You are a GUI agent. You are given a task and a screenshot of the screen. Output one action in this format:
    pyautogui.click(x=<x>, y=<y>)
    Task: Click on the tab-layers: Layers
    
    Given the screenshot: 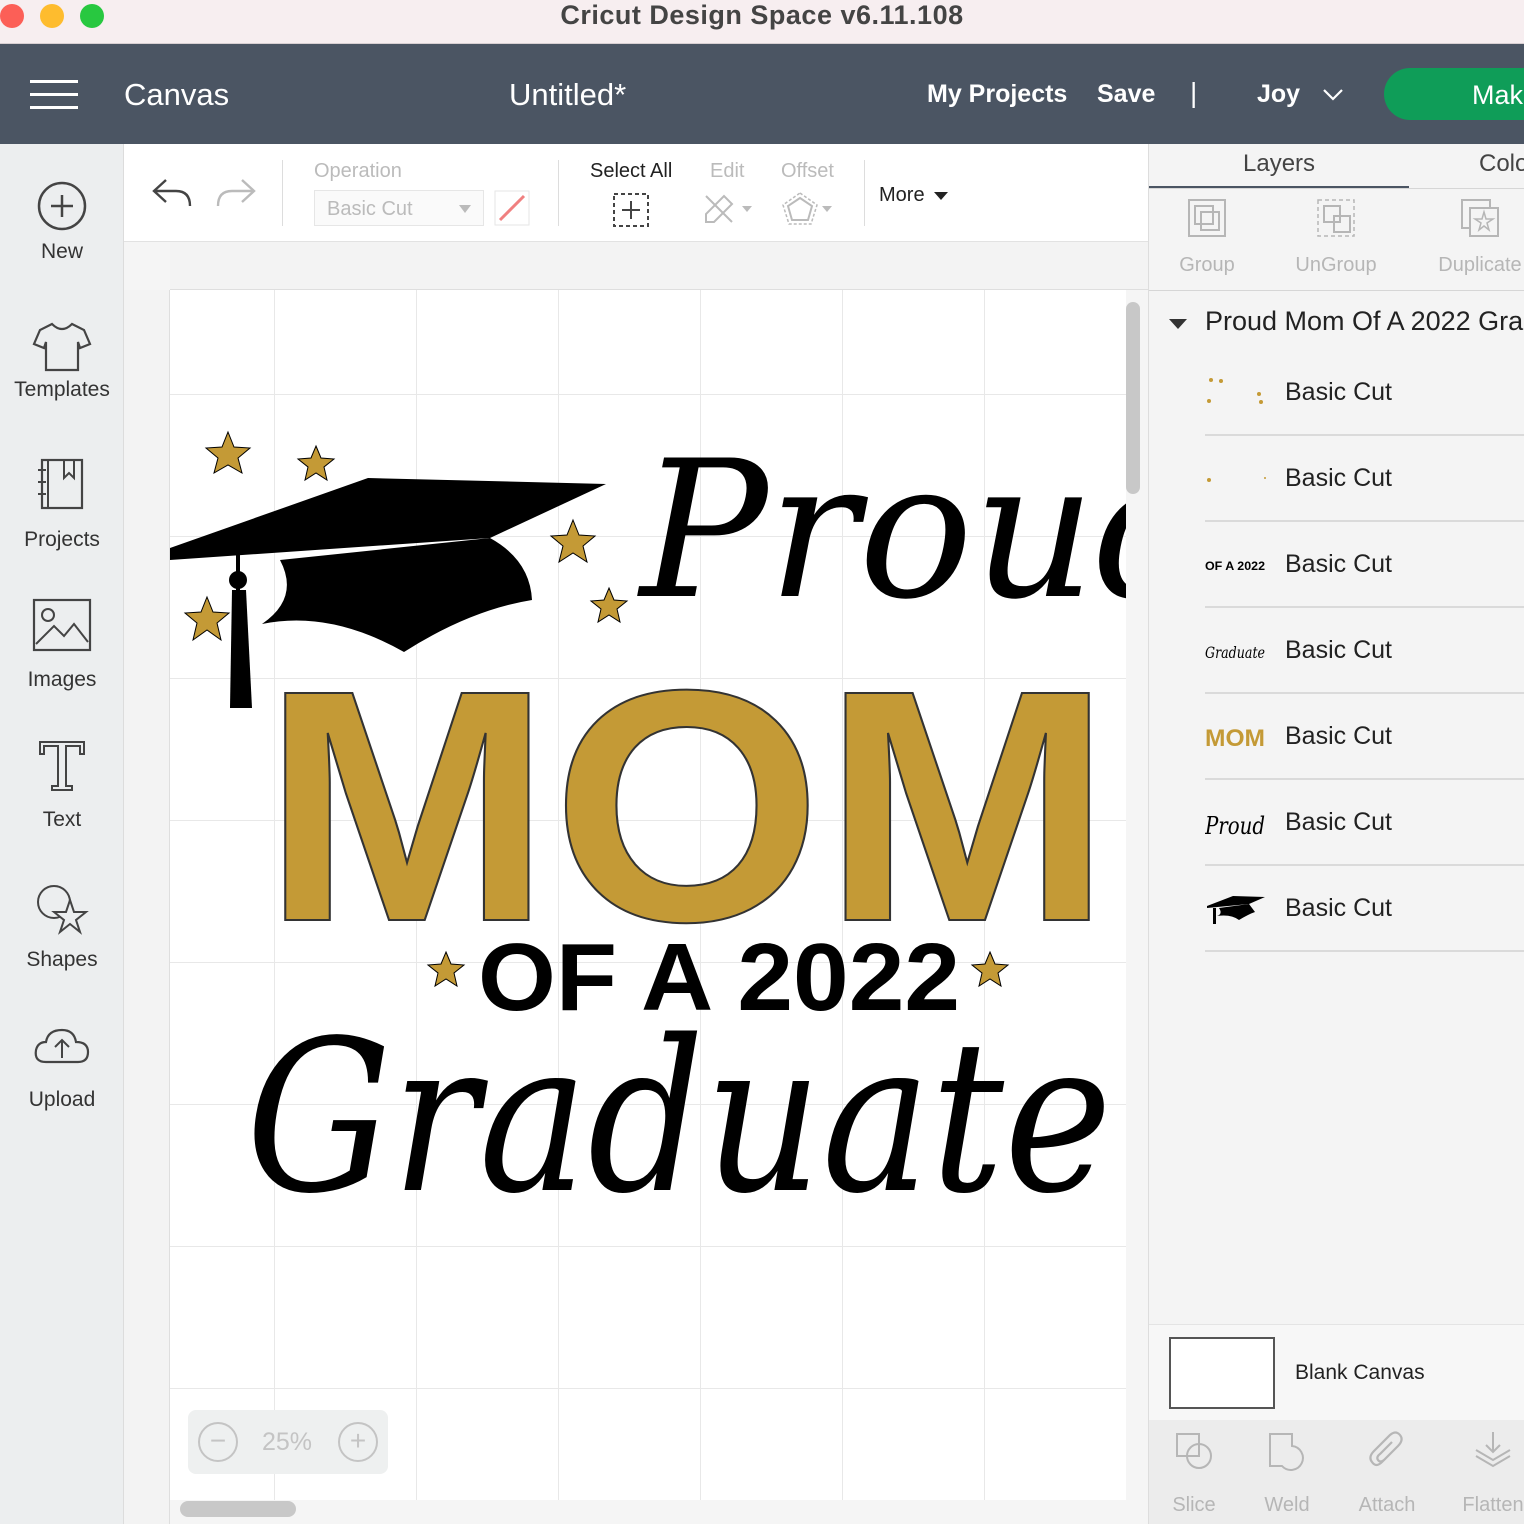 What is the action you would take?
    pyautogui.click(x=1279, y=164)
    